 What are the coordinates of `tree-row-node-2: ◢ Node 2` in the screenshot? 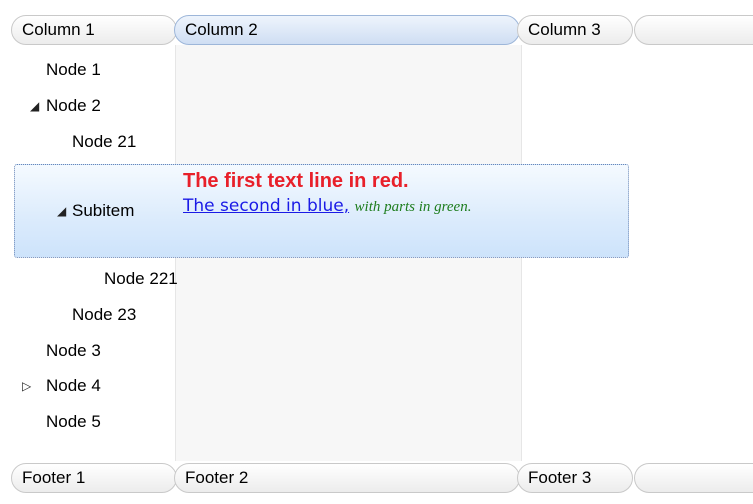 It's located at (383, 106).